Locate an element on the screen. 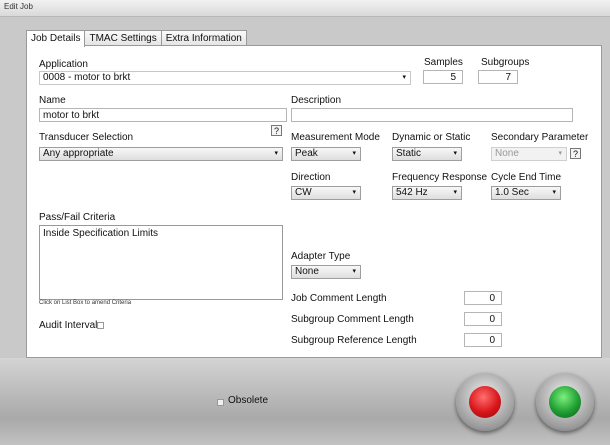  measurement-mode-value: Peak is located at coordinates (306, 153).